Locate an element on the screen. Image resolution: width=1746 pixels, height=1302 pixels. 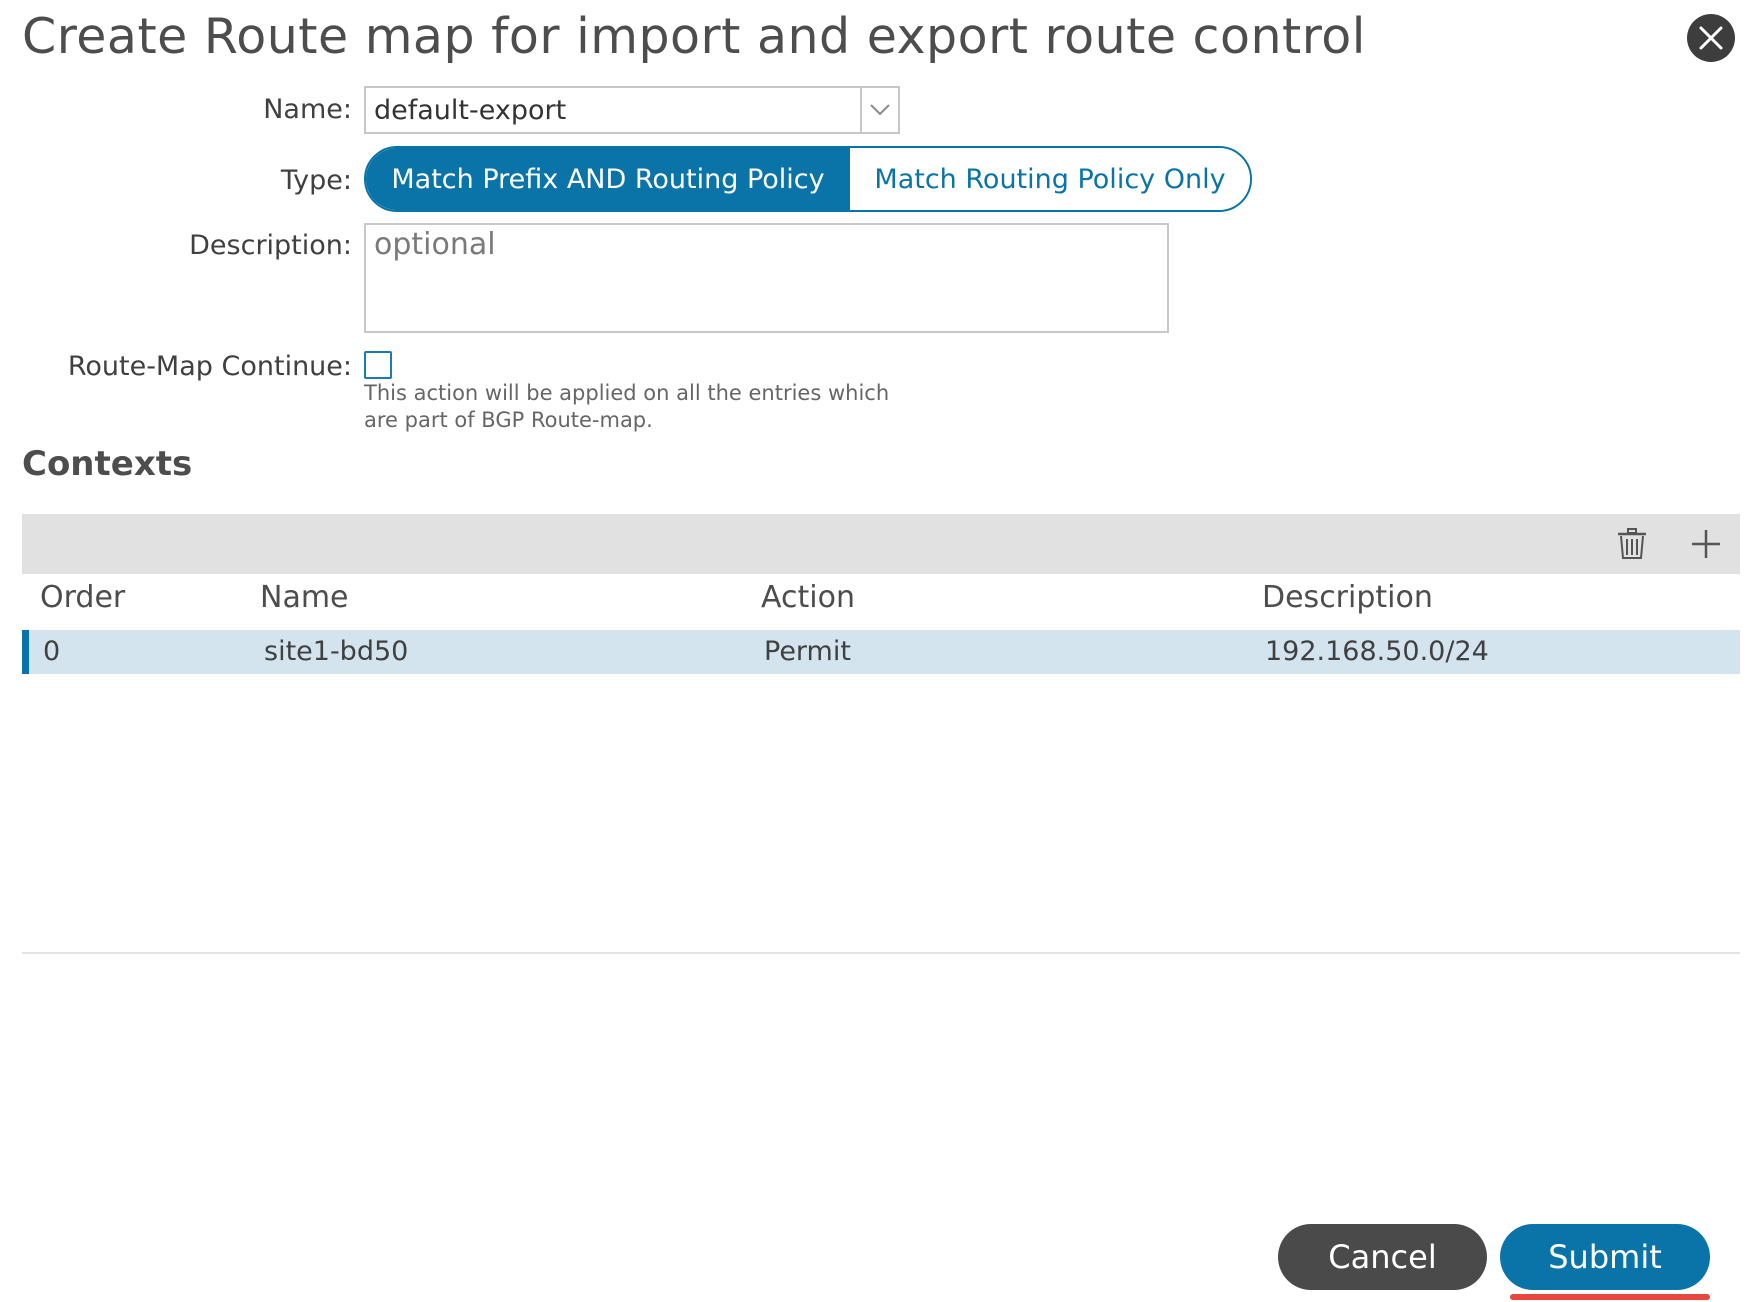
table-row: 0 site1-bd50 Permit 192.168.50.0/24 is located at coordinates (881, 652).